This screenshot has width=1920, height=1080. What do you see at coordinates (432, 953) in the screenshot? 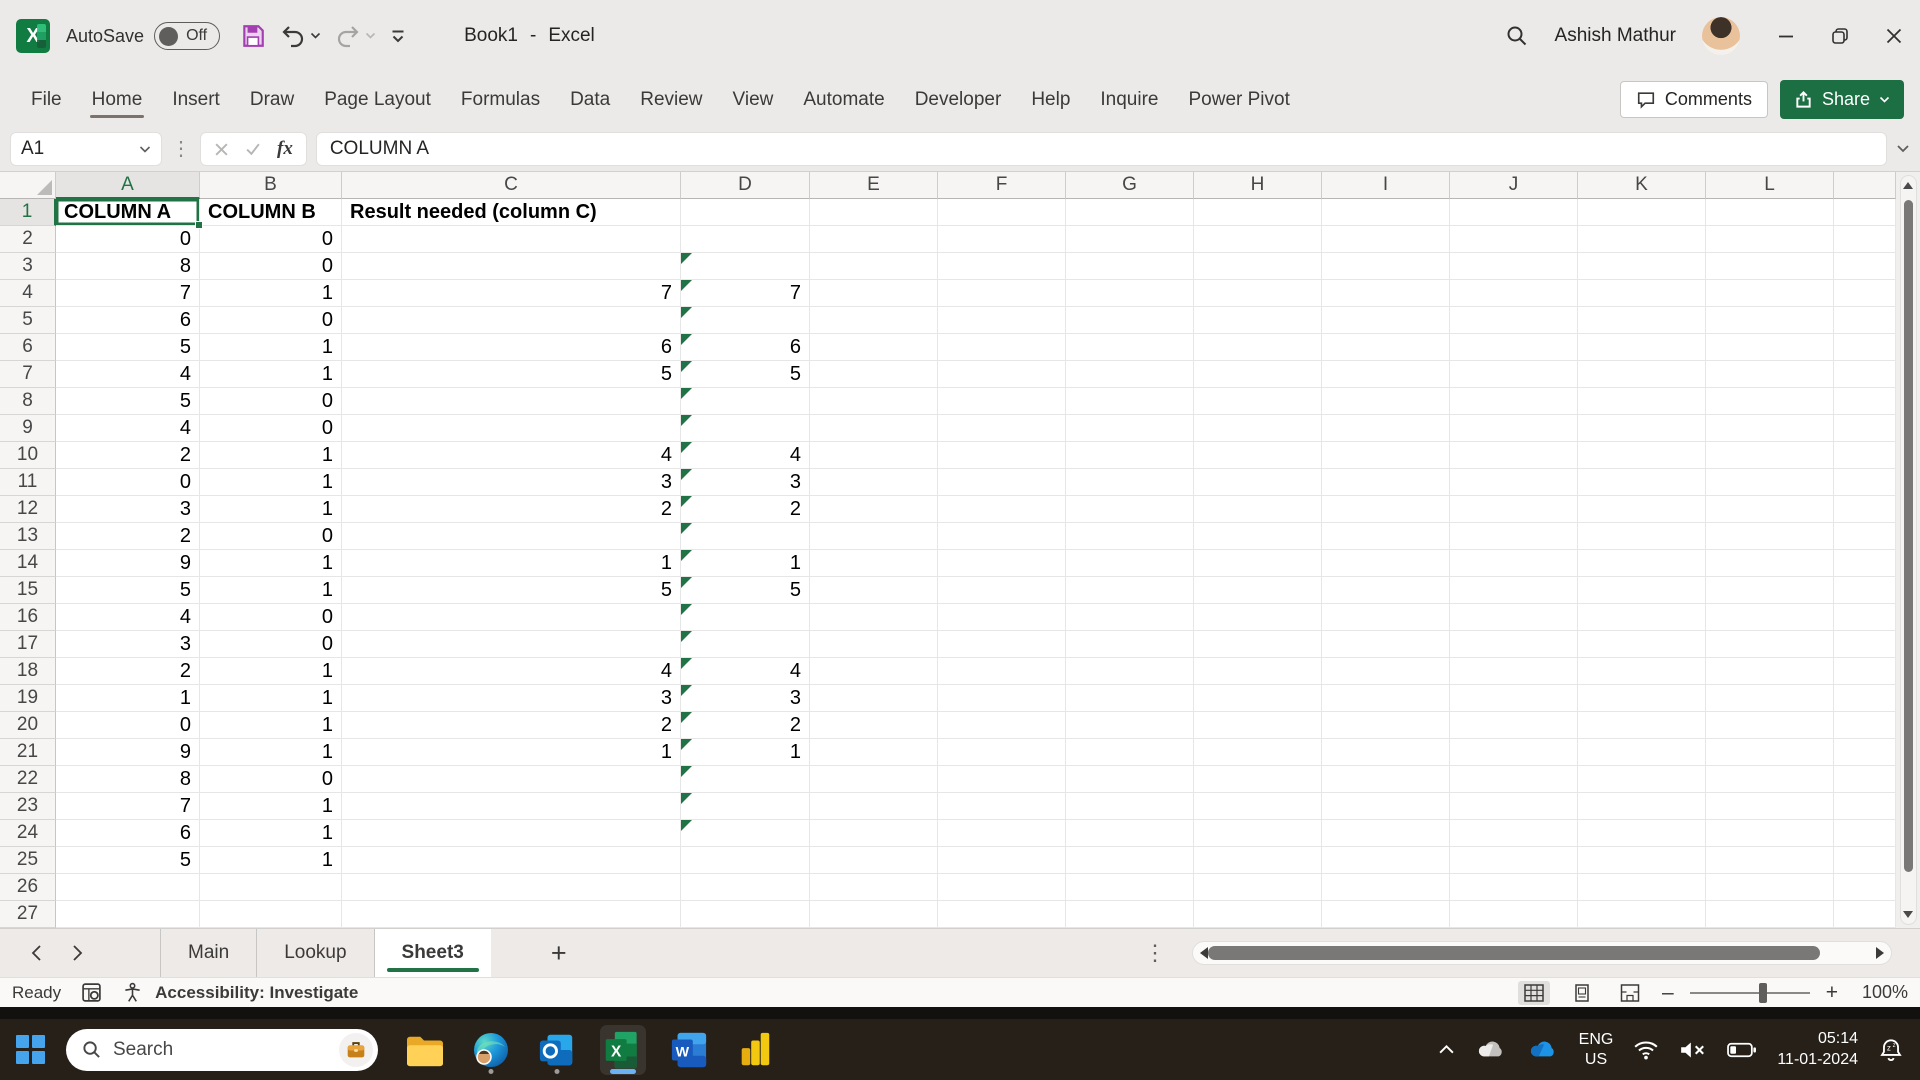
I see `sheet-tab-sheet3: Sheet3` at bounding box center [432, 953].